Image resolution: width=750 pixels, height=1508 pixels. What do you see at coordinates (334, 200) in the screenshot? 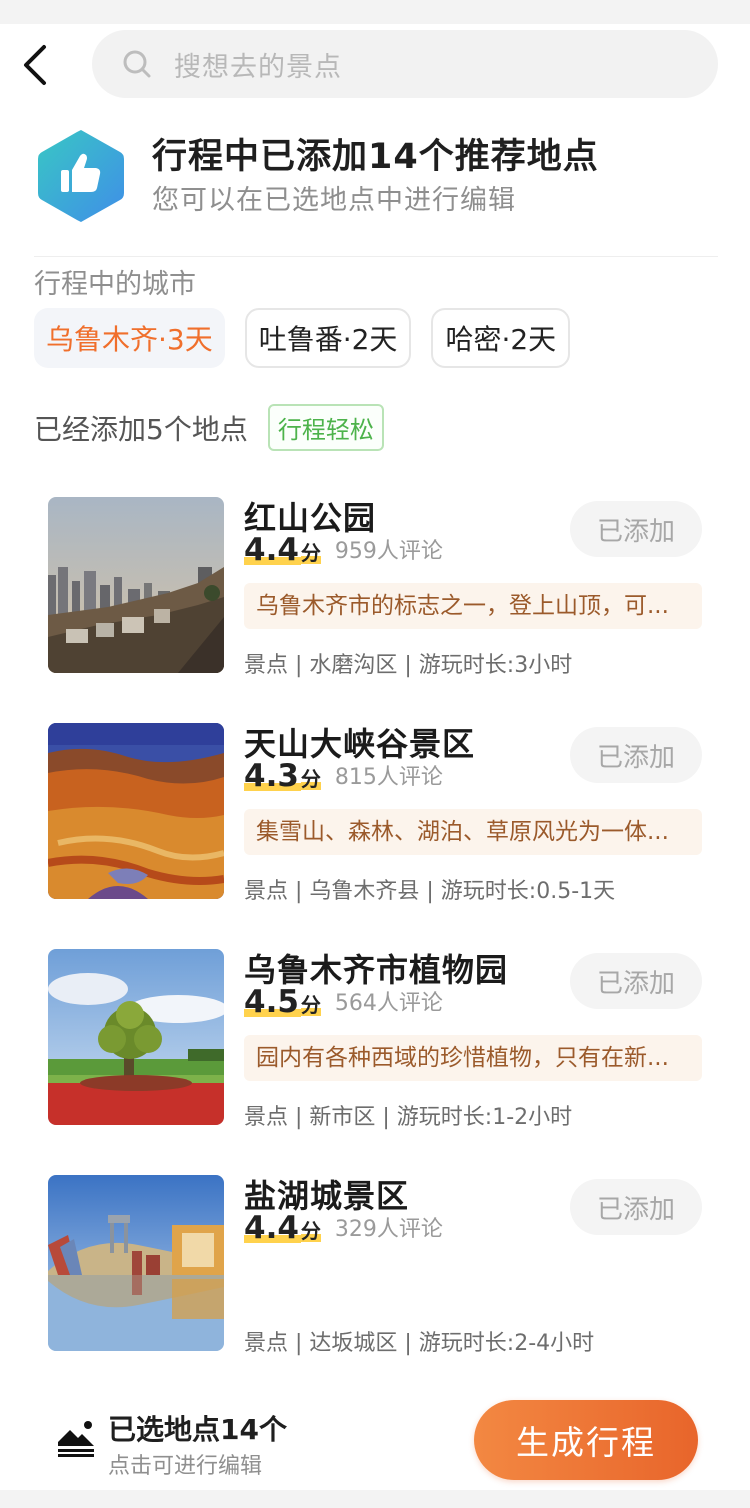
I see `banner-subtitle: 您可以在已选地点中进行编辑` at bounding box center [334, 200].